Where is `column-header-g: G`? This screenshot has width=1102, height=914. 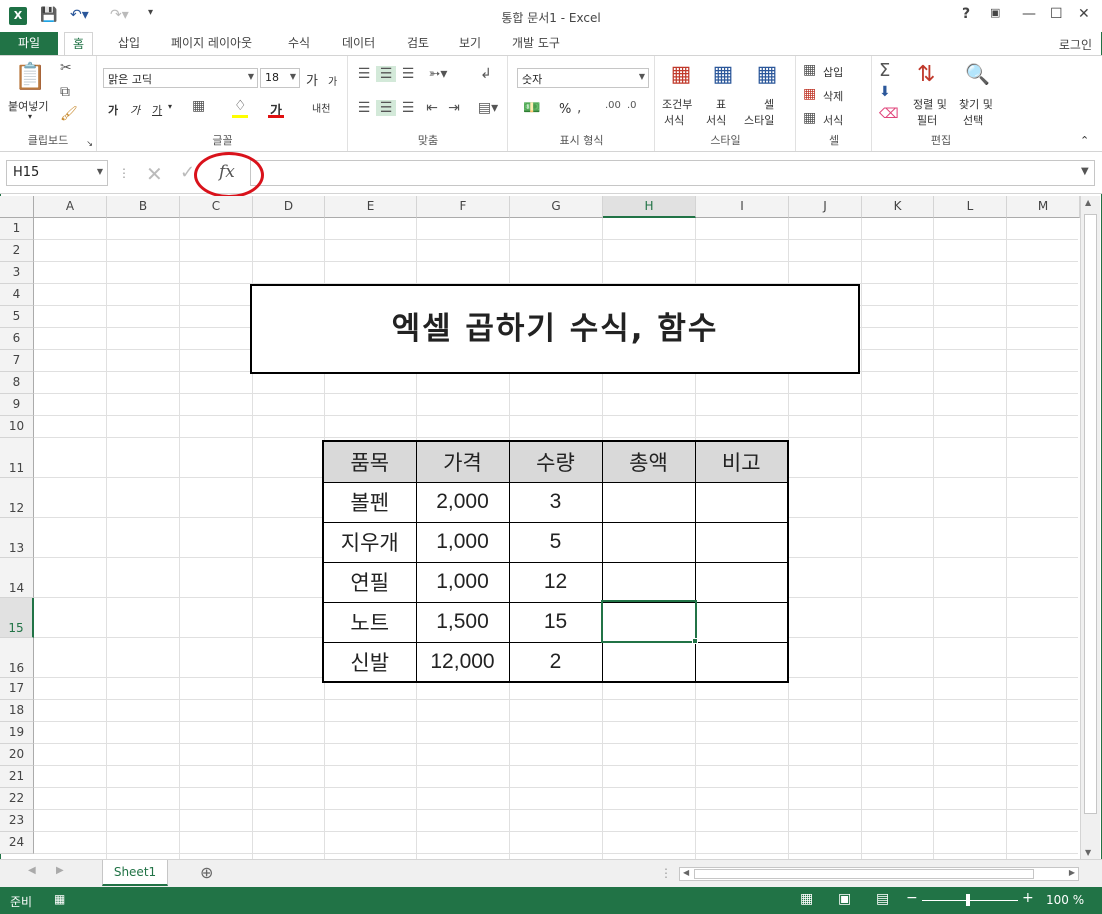
column-header-g: G is located at coordinates (556, 207).